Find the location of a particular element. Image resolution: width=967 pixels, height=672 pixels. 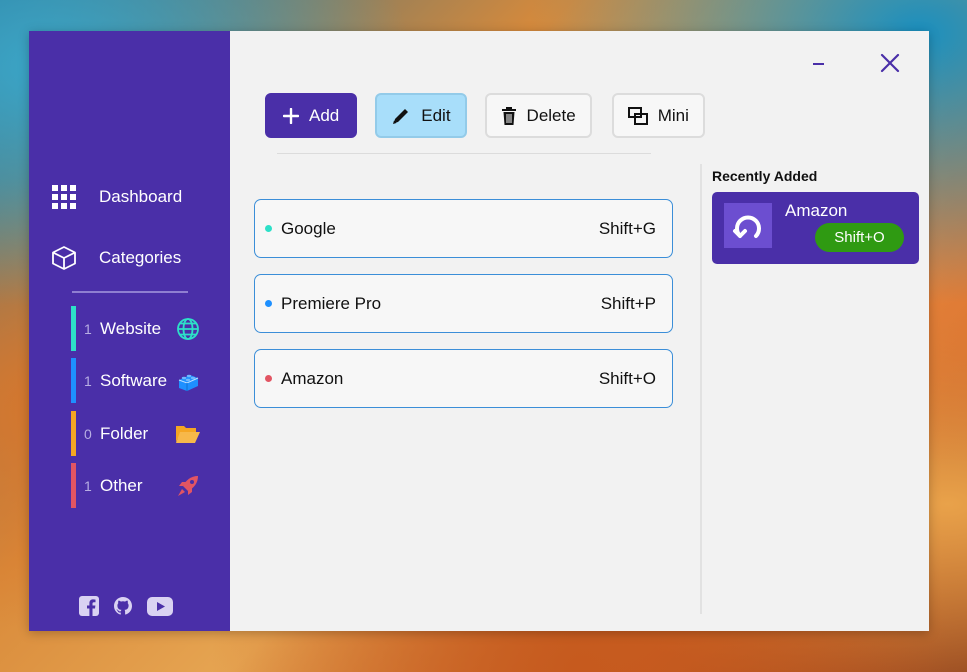

shortcut-item: Google Shift+G is located at coordinates (463, 228).